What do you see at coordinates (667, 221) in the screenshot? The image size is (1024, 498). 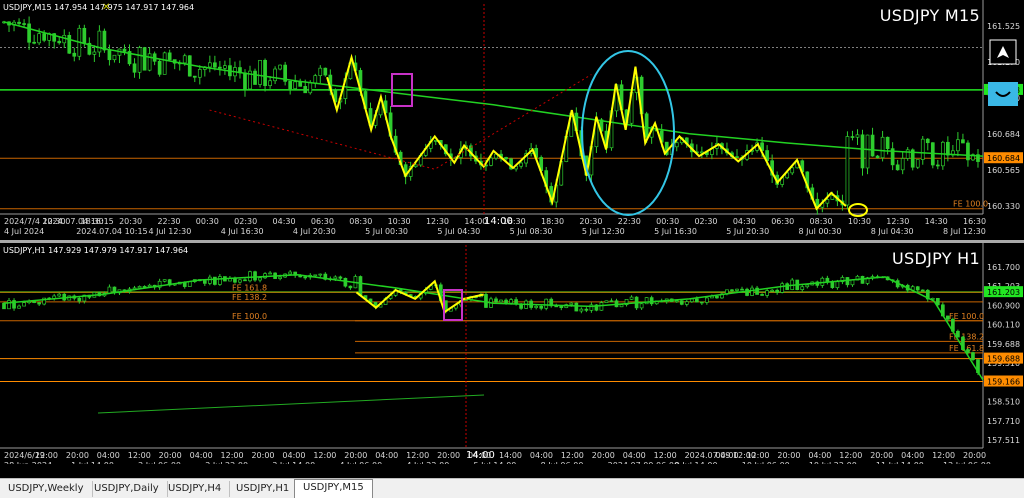 I see `time-tick-label: 00:30` at bounding box center [667, 221].